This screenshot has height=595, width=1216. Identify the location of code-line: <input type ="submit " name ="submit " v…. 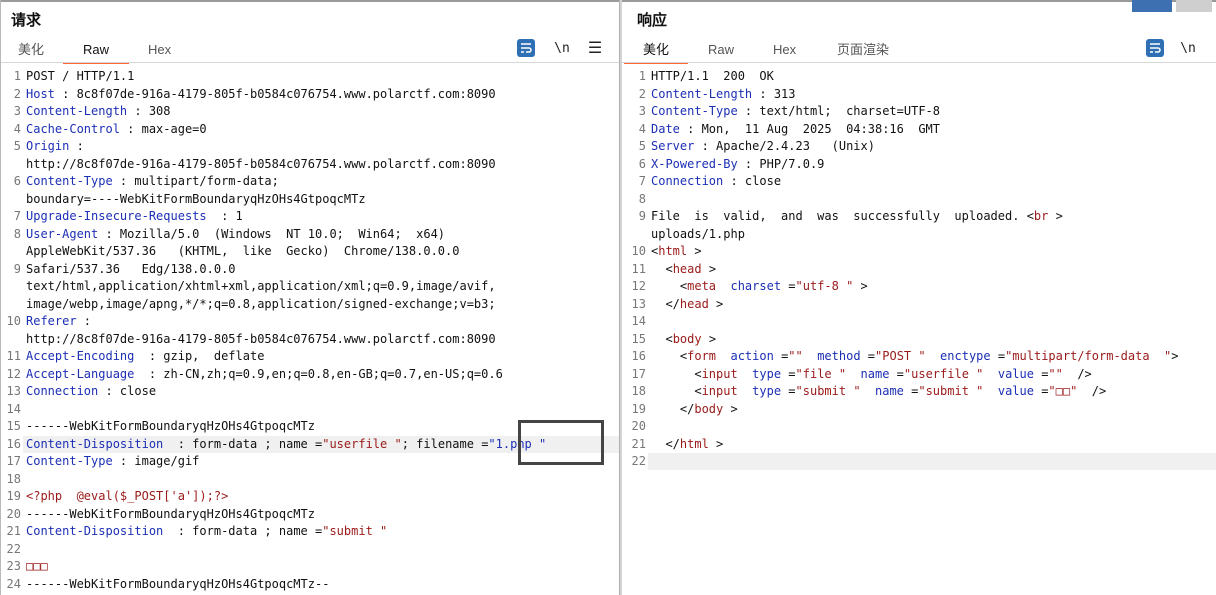
(878, 391).